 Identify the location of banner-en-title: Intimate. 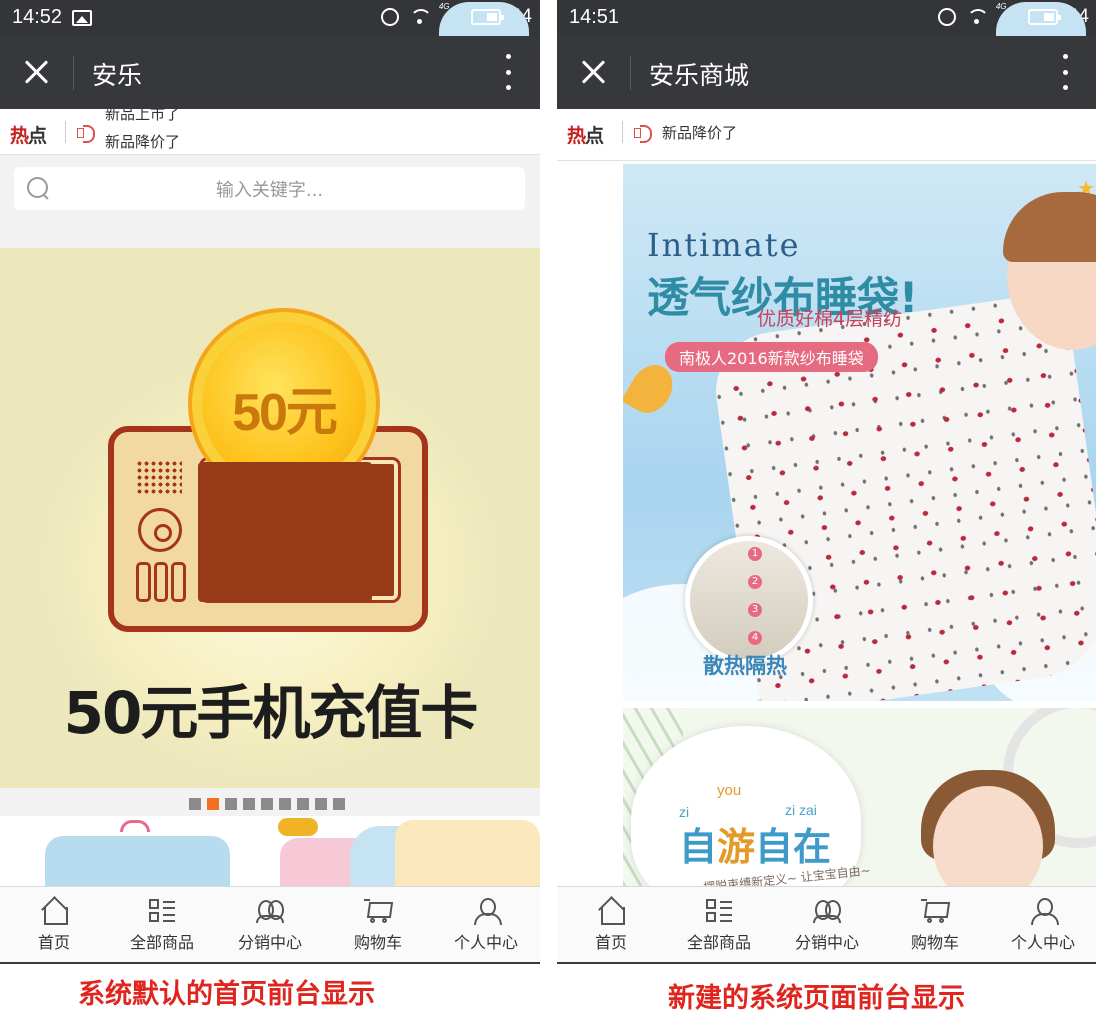
(724, 245).